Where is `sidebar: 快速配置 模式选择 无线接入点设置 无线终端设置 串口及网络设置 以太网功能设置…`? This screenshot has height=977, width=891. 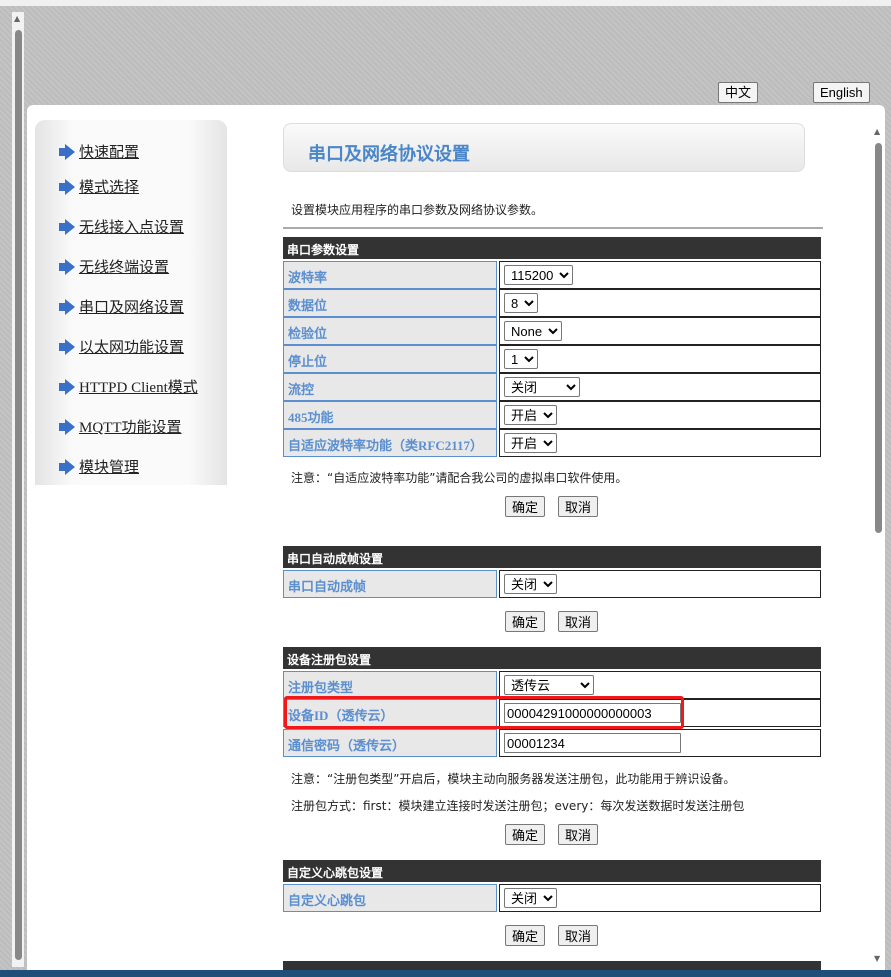
sidebar: 快速配置 模式选择 无线接入点设置 无线终端设置 串口及网络设置 以太网功能设置… is located at coordinates (131, 302).